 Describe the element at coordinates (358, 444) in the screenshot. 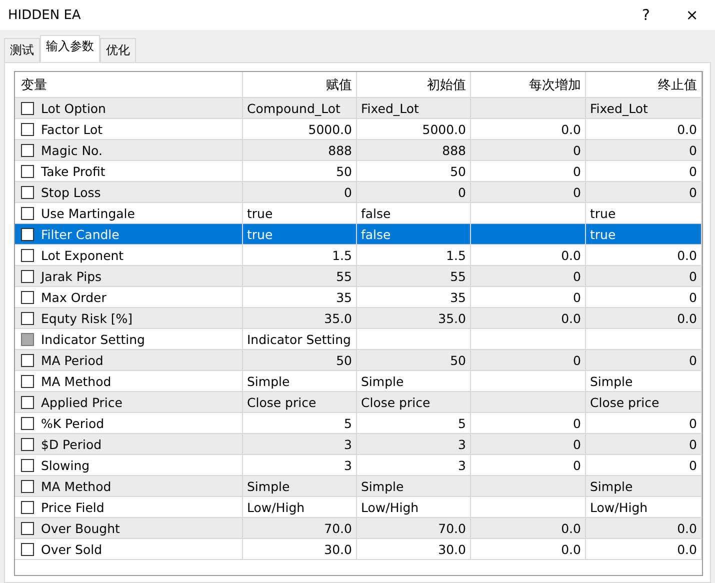

I see `table-row: $D Period 3 3 0 0` at that location.